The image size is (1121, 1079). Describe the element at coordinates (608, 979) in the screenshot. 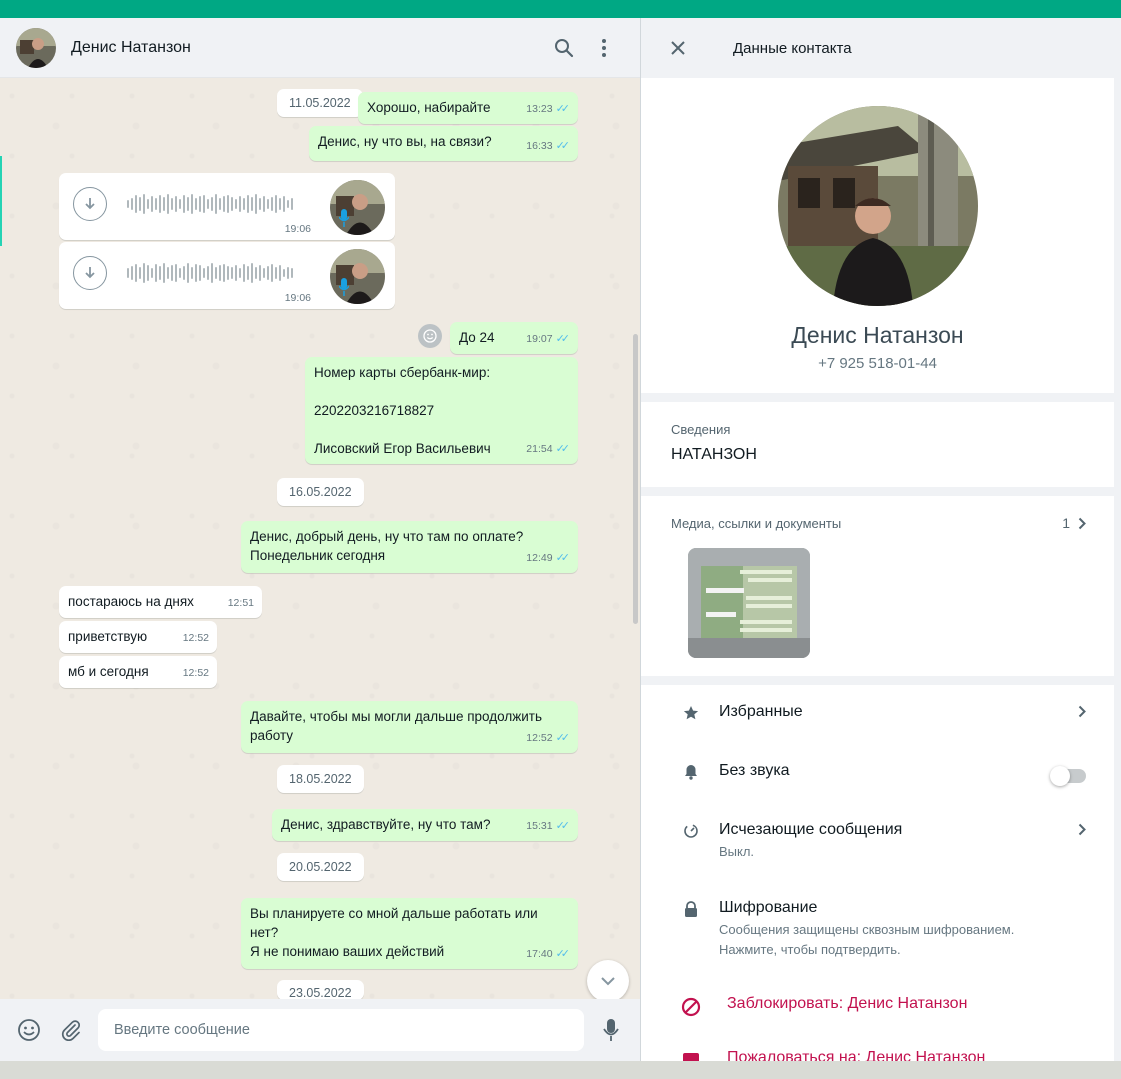

I see `scroll-down-button` at that location.